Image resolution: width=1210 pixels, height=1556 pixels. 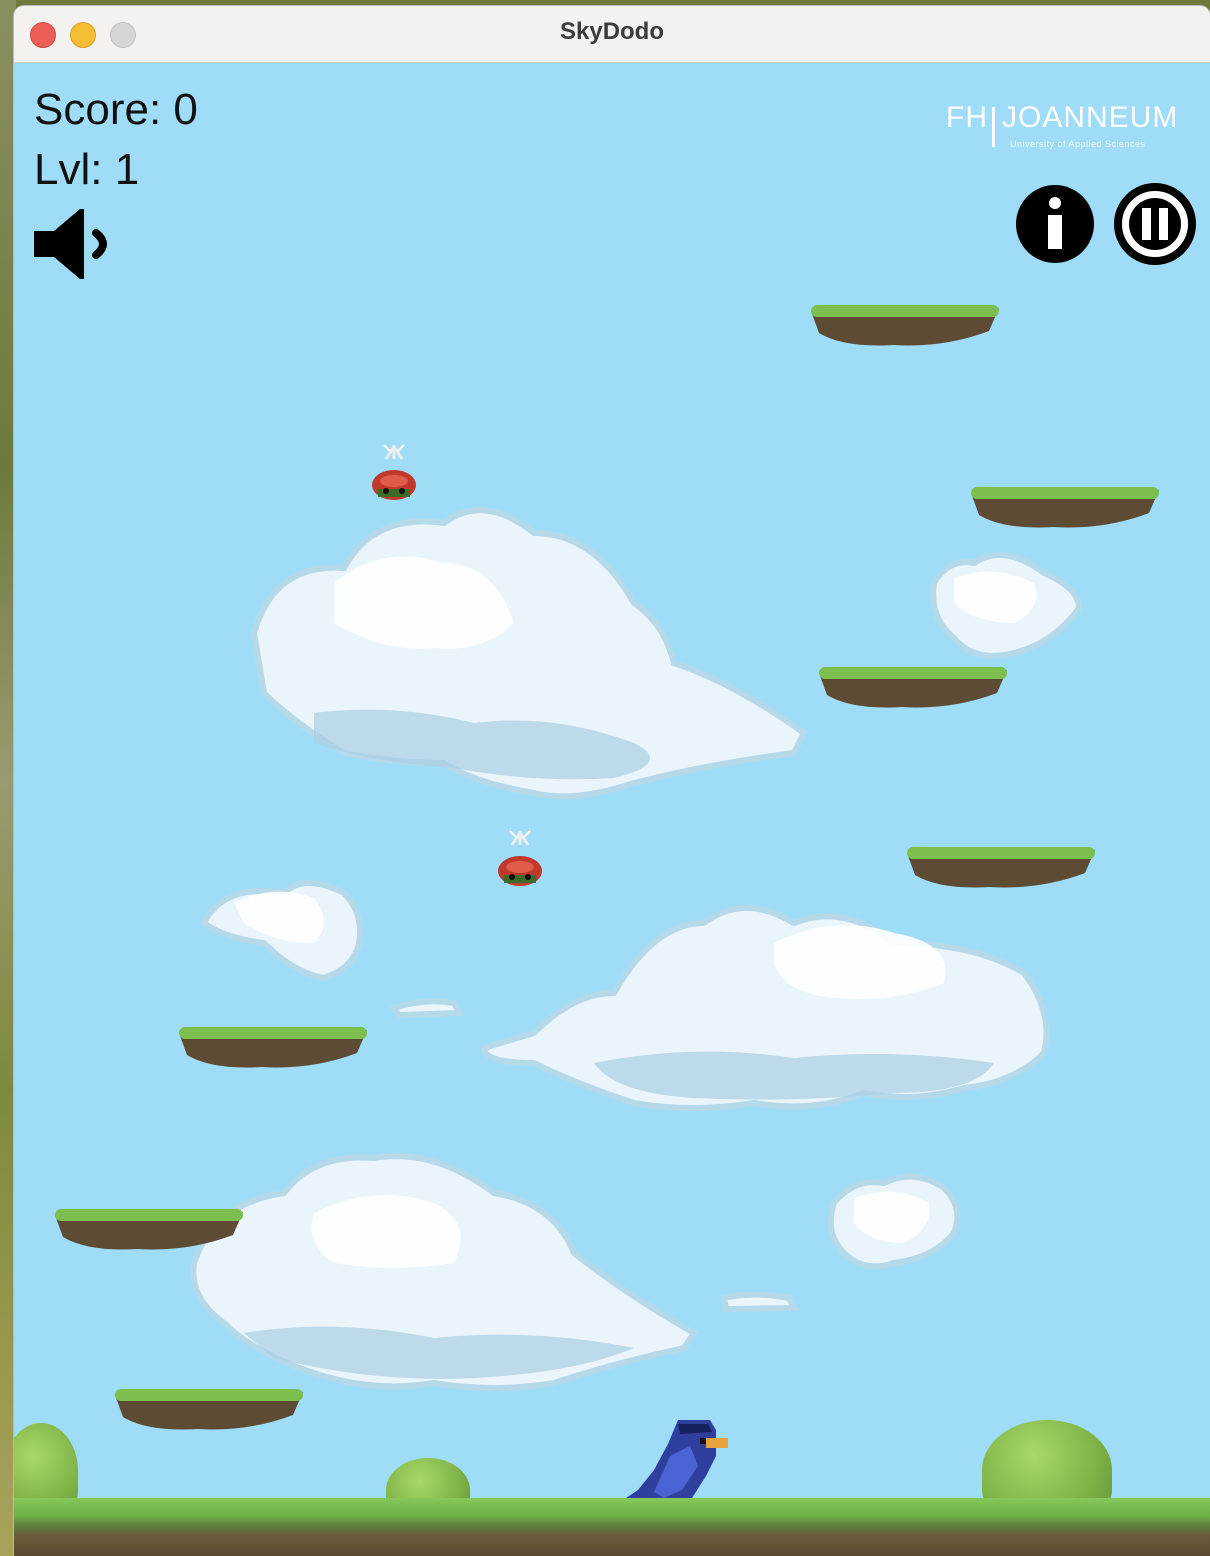 What do you see at coordinates (612, 1527) in the screenshot?
I see `ground` at bounding box center [612, 1527].